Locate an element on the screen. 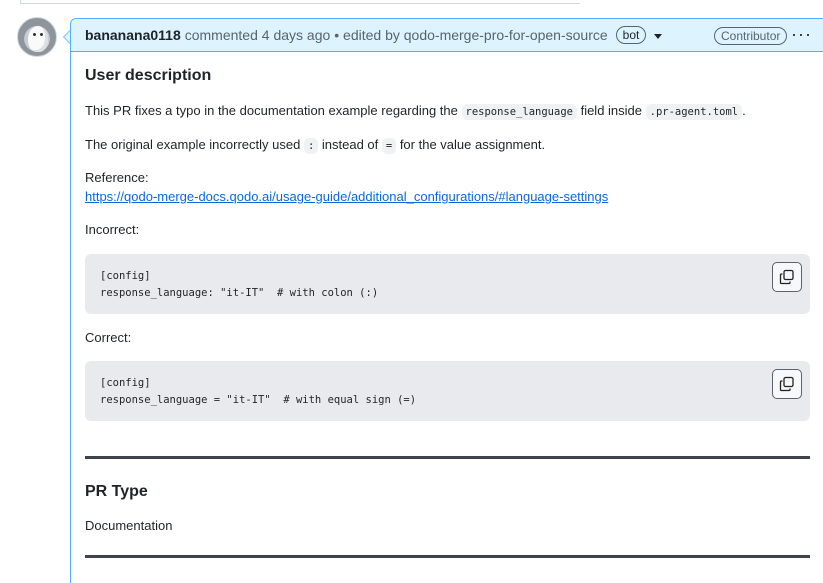 The image size is (823, 583). inline-code-pr-agent-toml: .pr-agent.toml is located at coordinates (694, 112).